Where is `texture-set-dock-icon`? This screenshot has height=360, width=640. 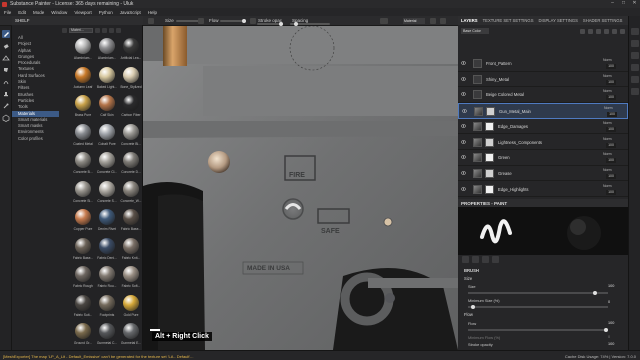
texture-set-dock-icon is located at coordinates (635, 43).